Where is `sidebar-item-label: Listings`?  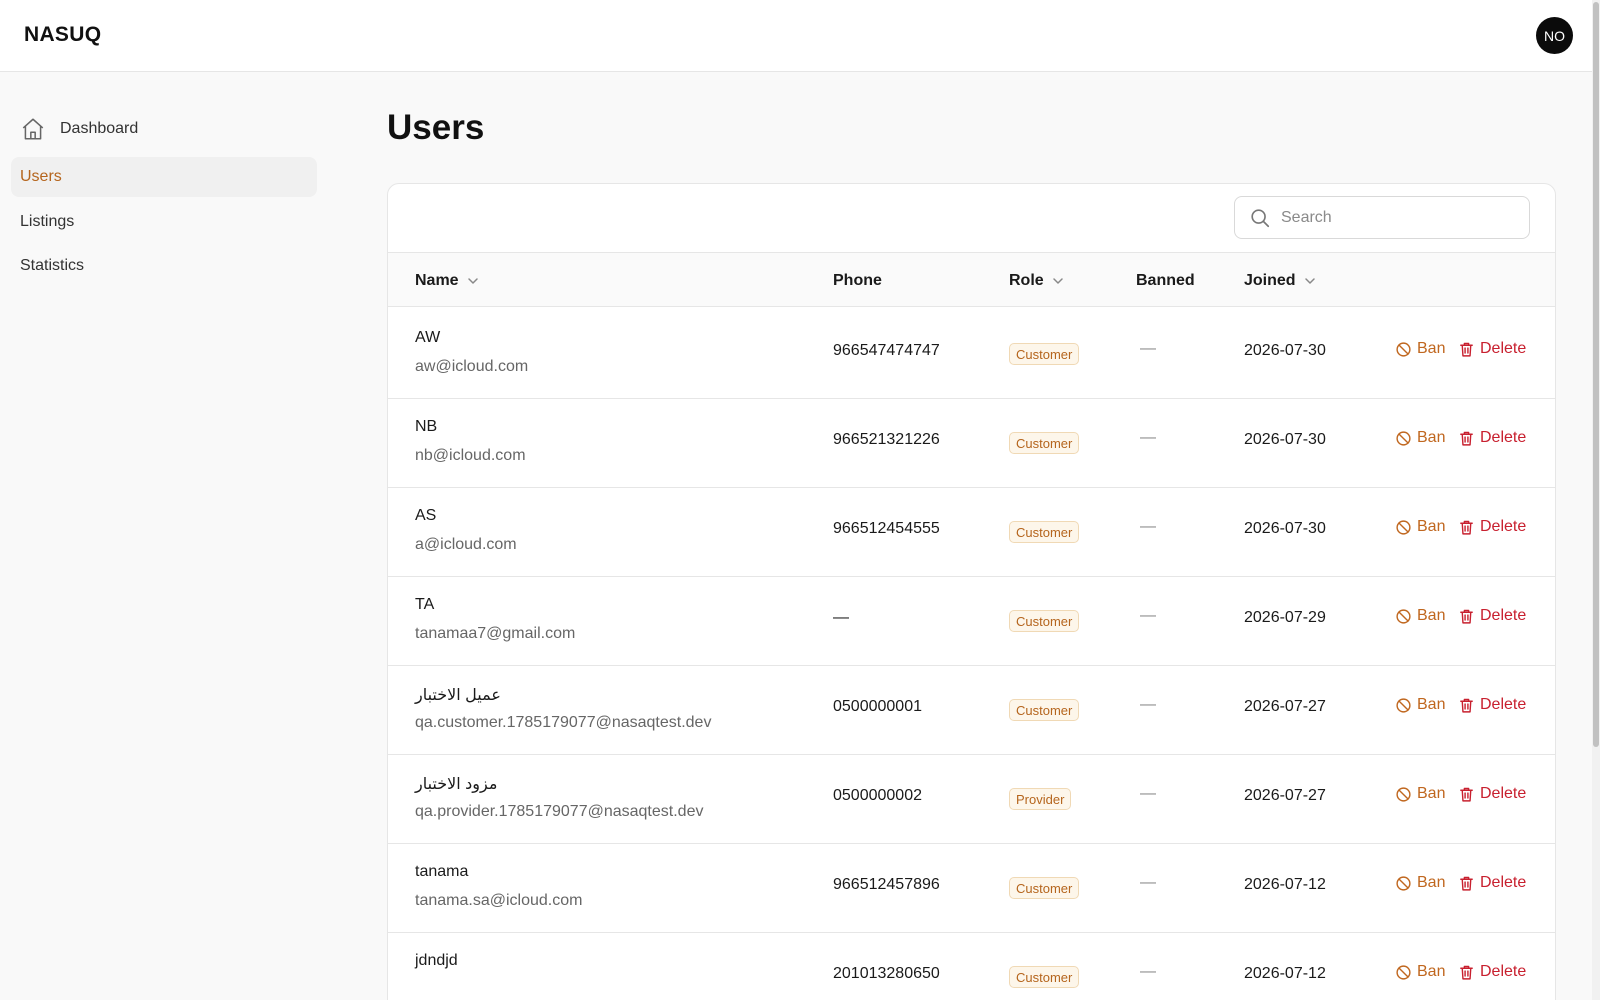
sidebar-item-label: Listings is located at coordinates (47, 221).